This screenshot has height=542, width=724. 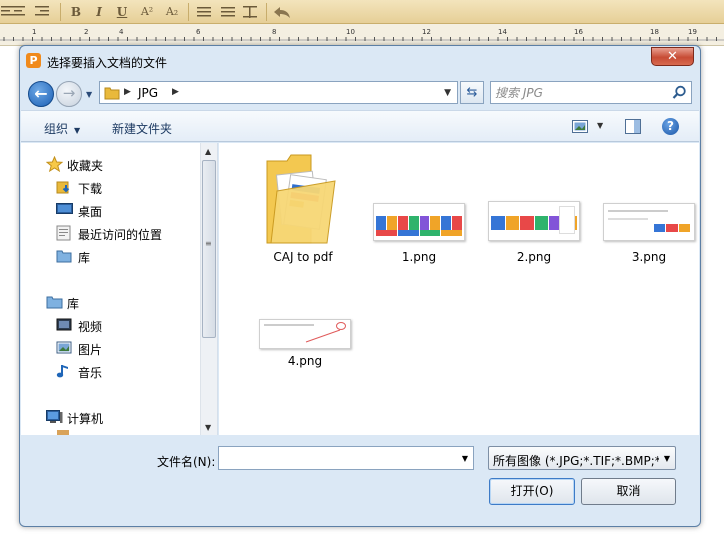 I want to click on file-item-image: 1.png, so click(x=419, y=211).